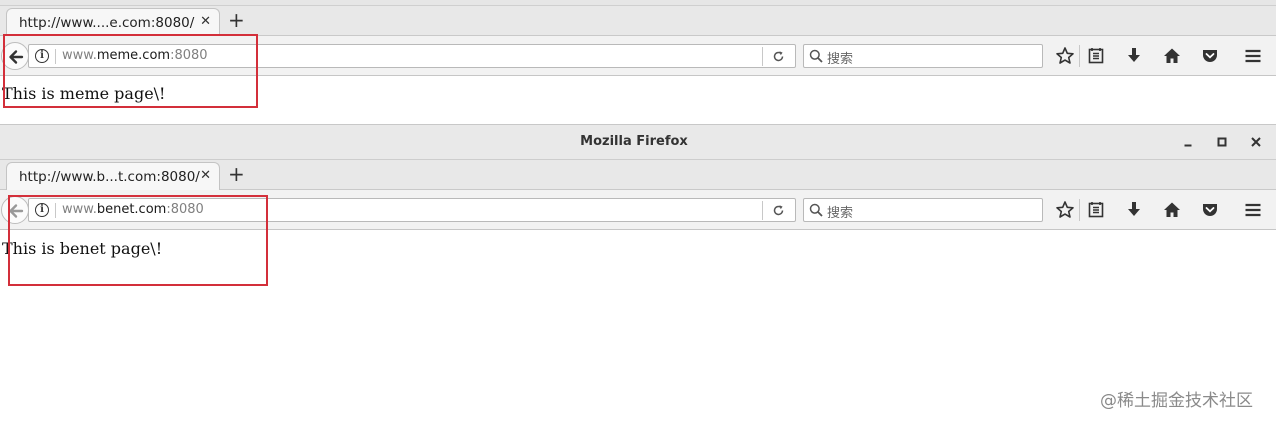  I want to click on maximize-icon, so click(1222, 142).